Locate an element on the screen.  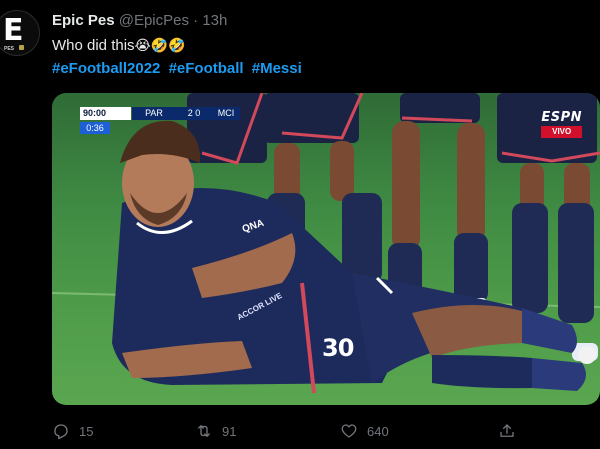
like-button: 640 is located at coordinates (364, 431).